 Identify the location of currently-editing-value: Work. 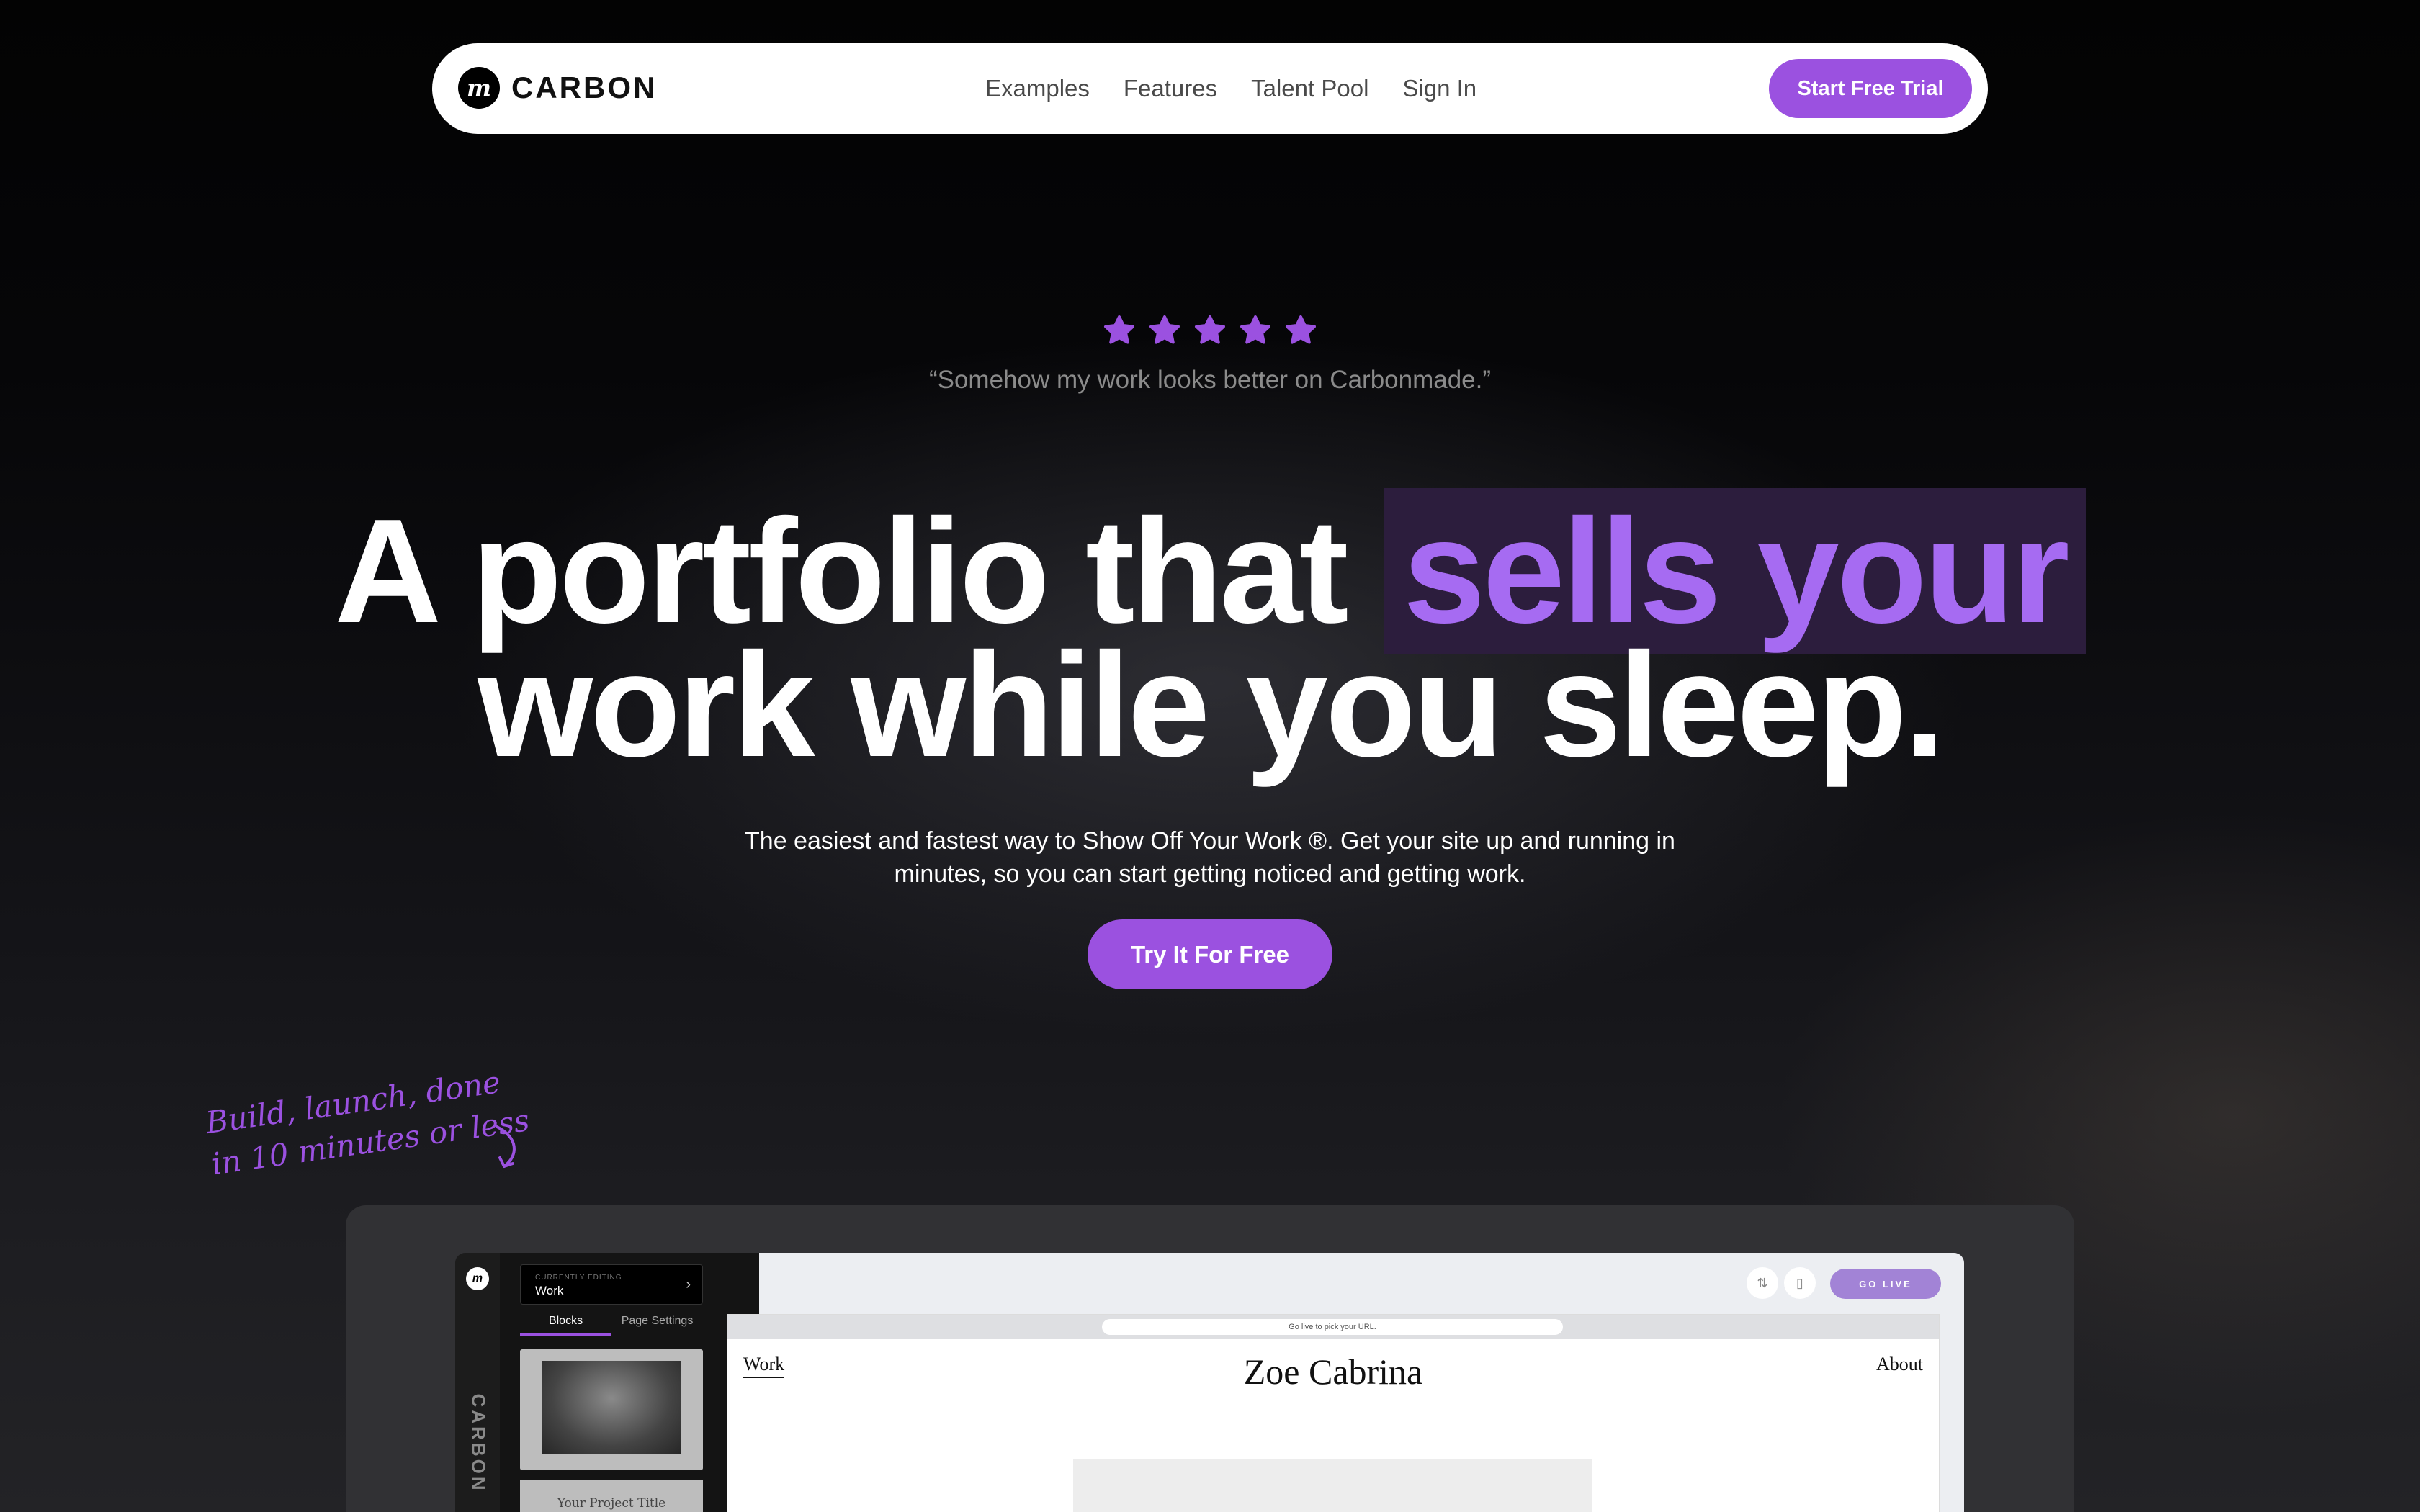
(549, 1290).